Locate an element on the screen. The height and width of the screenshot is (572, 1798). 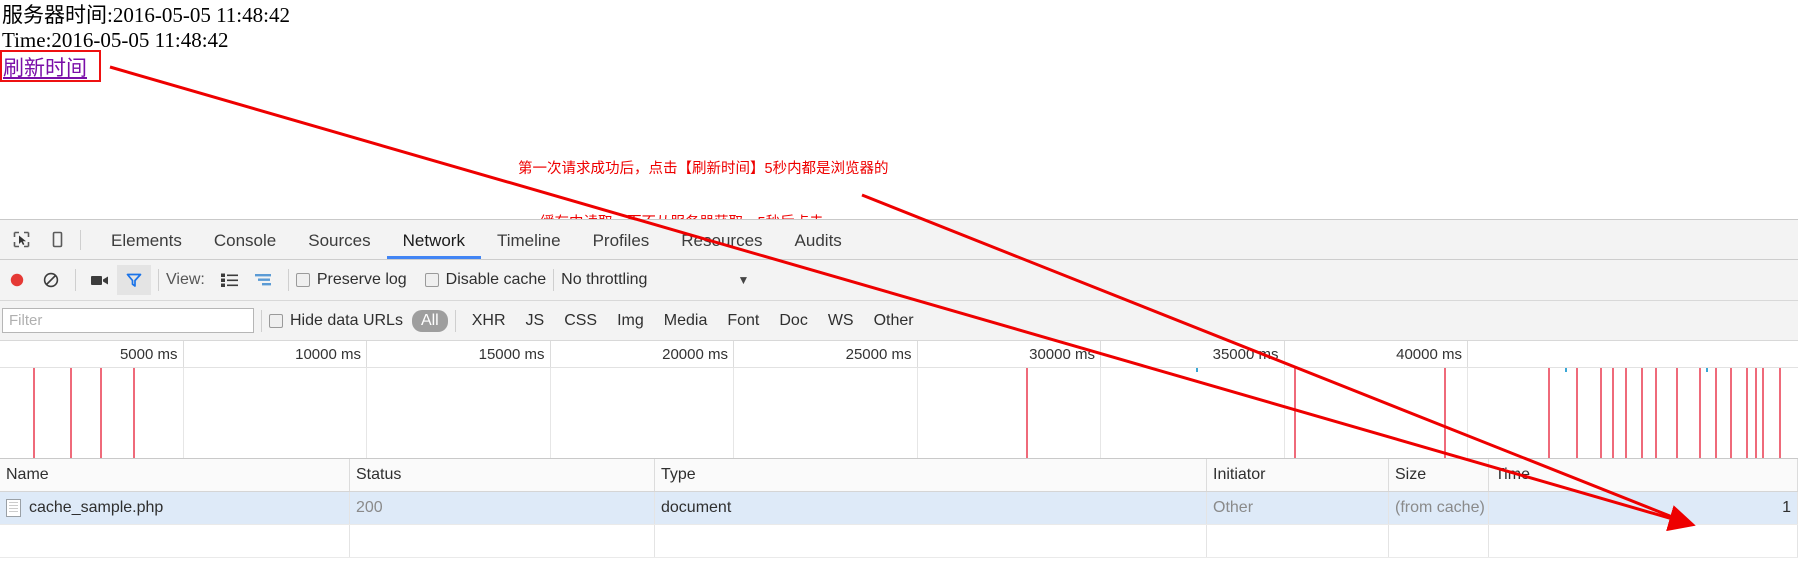
cell-name: cache_sample.php is located at coordinates (175, 508).